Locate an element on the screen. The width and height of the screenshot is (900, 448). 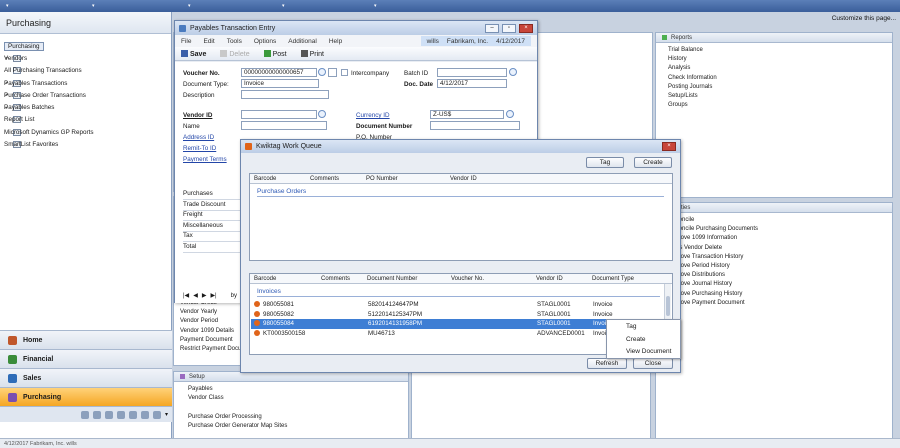
nav-item: ▸ Purchase Order Transactions is located at coordinates (85, 95).